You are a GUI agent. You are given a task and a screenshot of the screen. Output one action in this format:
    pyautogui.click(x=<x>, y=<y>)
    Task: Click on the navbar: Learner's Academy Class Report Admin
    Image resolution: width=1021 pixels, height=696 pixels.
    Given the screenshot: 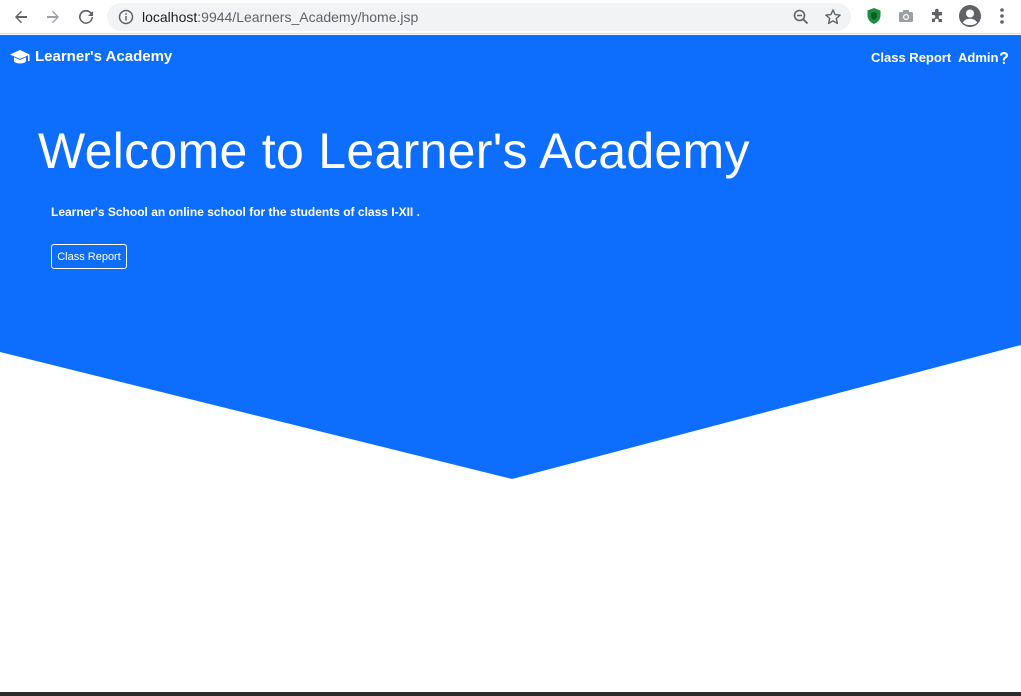 What is the action you would take?
    pyautogui.click(x=510, y=58)
    